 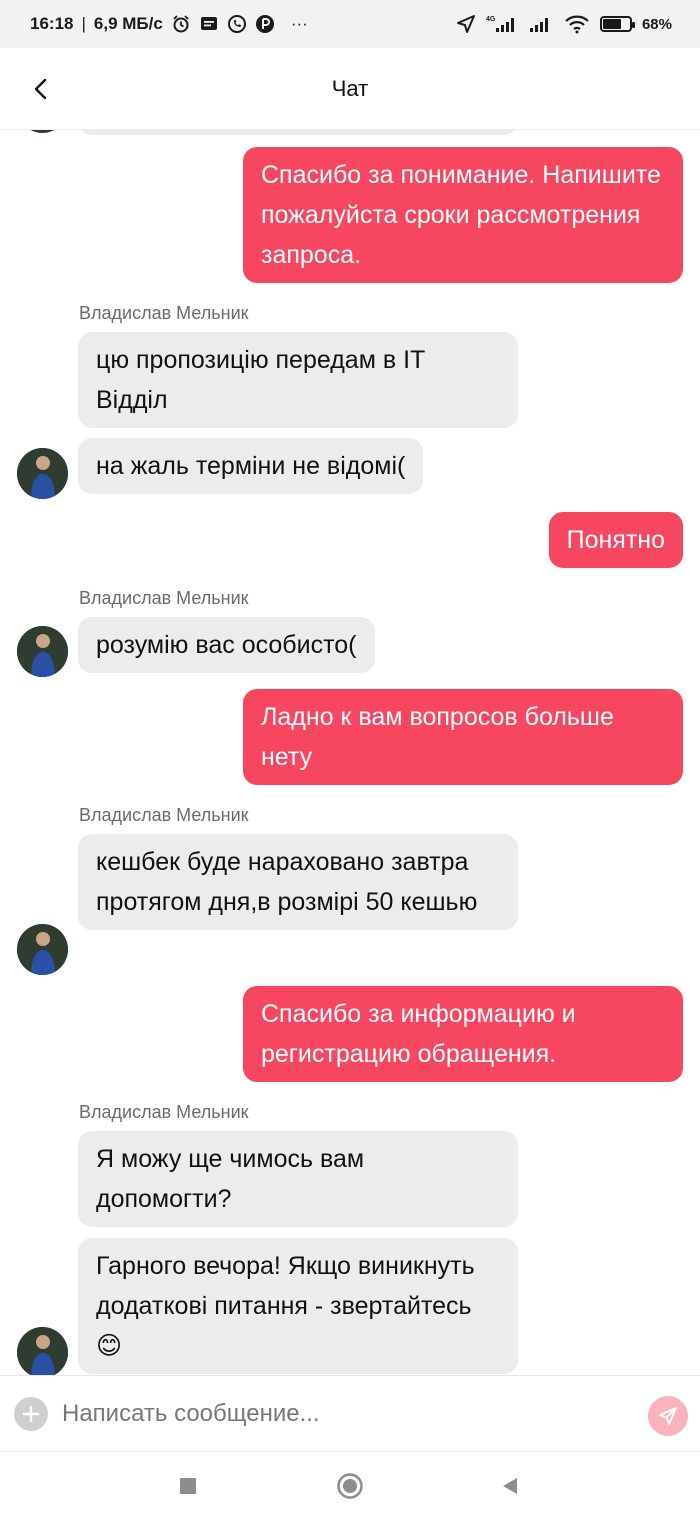 I want to click on home-button, so click(x=350, y=1486).